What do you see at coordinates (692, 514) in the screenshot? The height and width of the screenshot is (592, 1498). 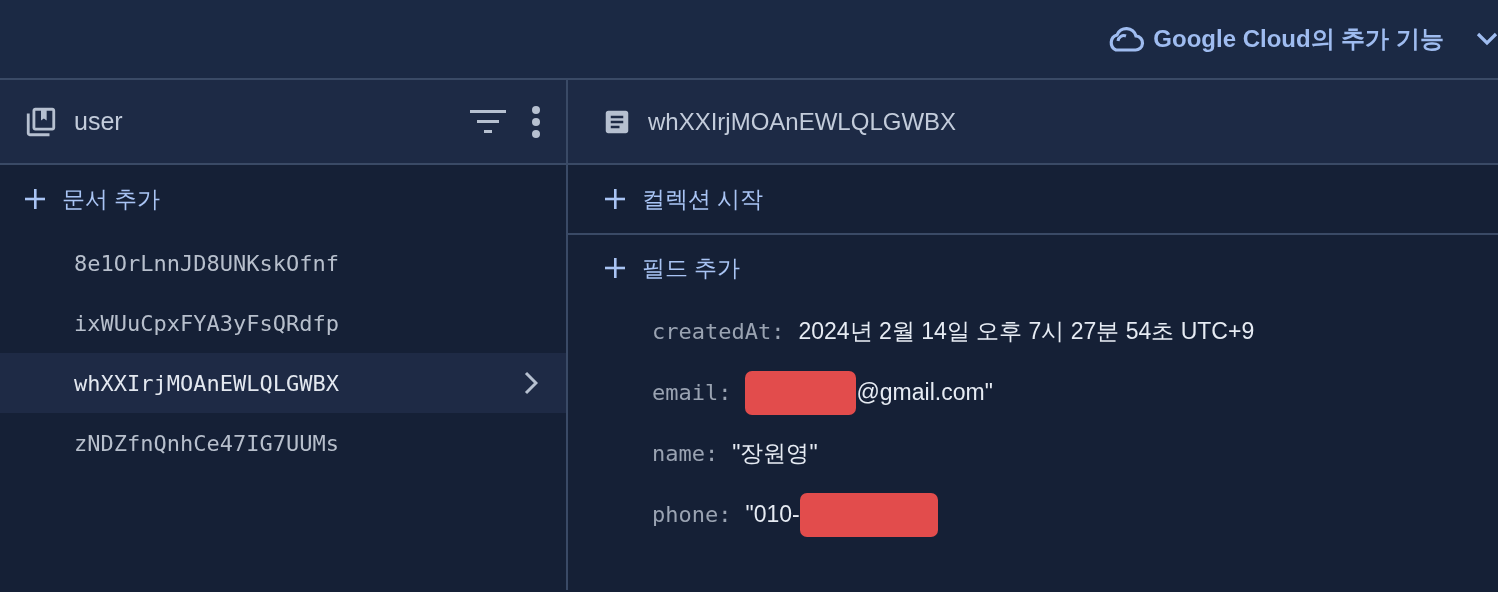 I see `field-key: phone:` at bounding box center [692, 514].